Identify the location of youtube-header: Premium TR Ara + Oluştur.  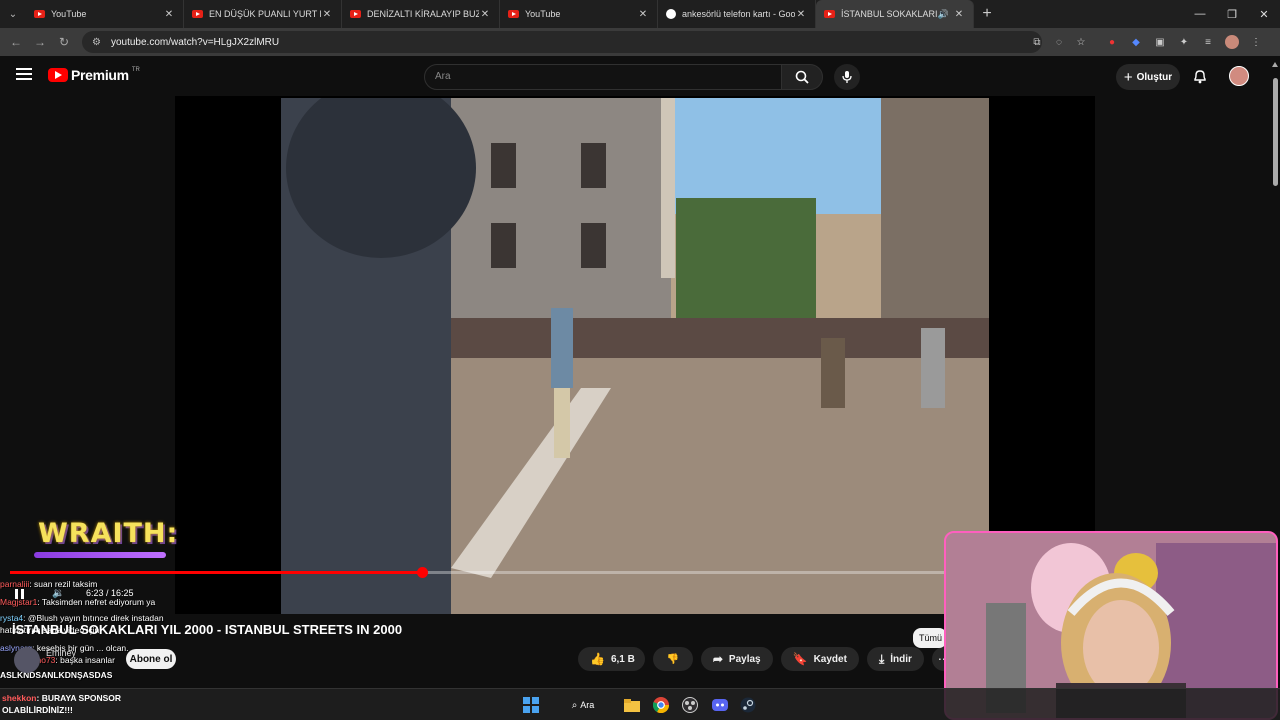
(640, 76).